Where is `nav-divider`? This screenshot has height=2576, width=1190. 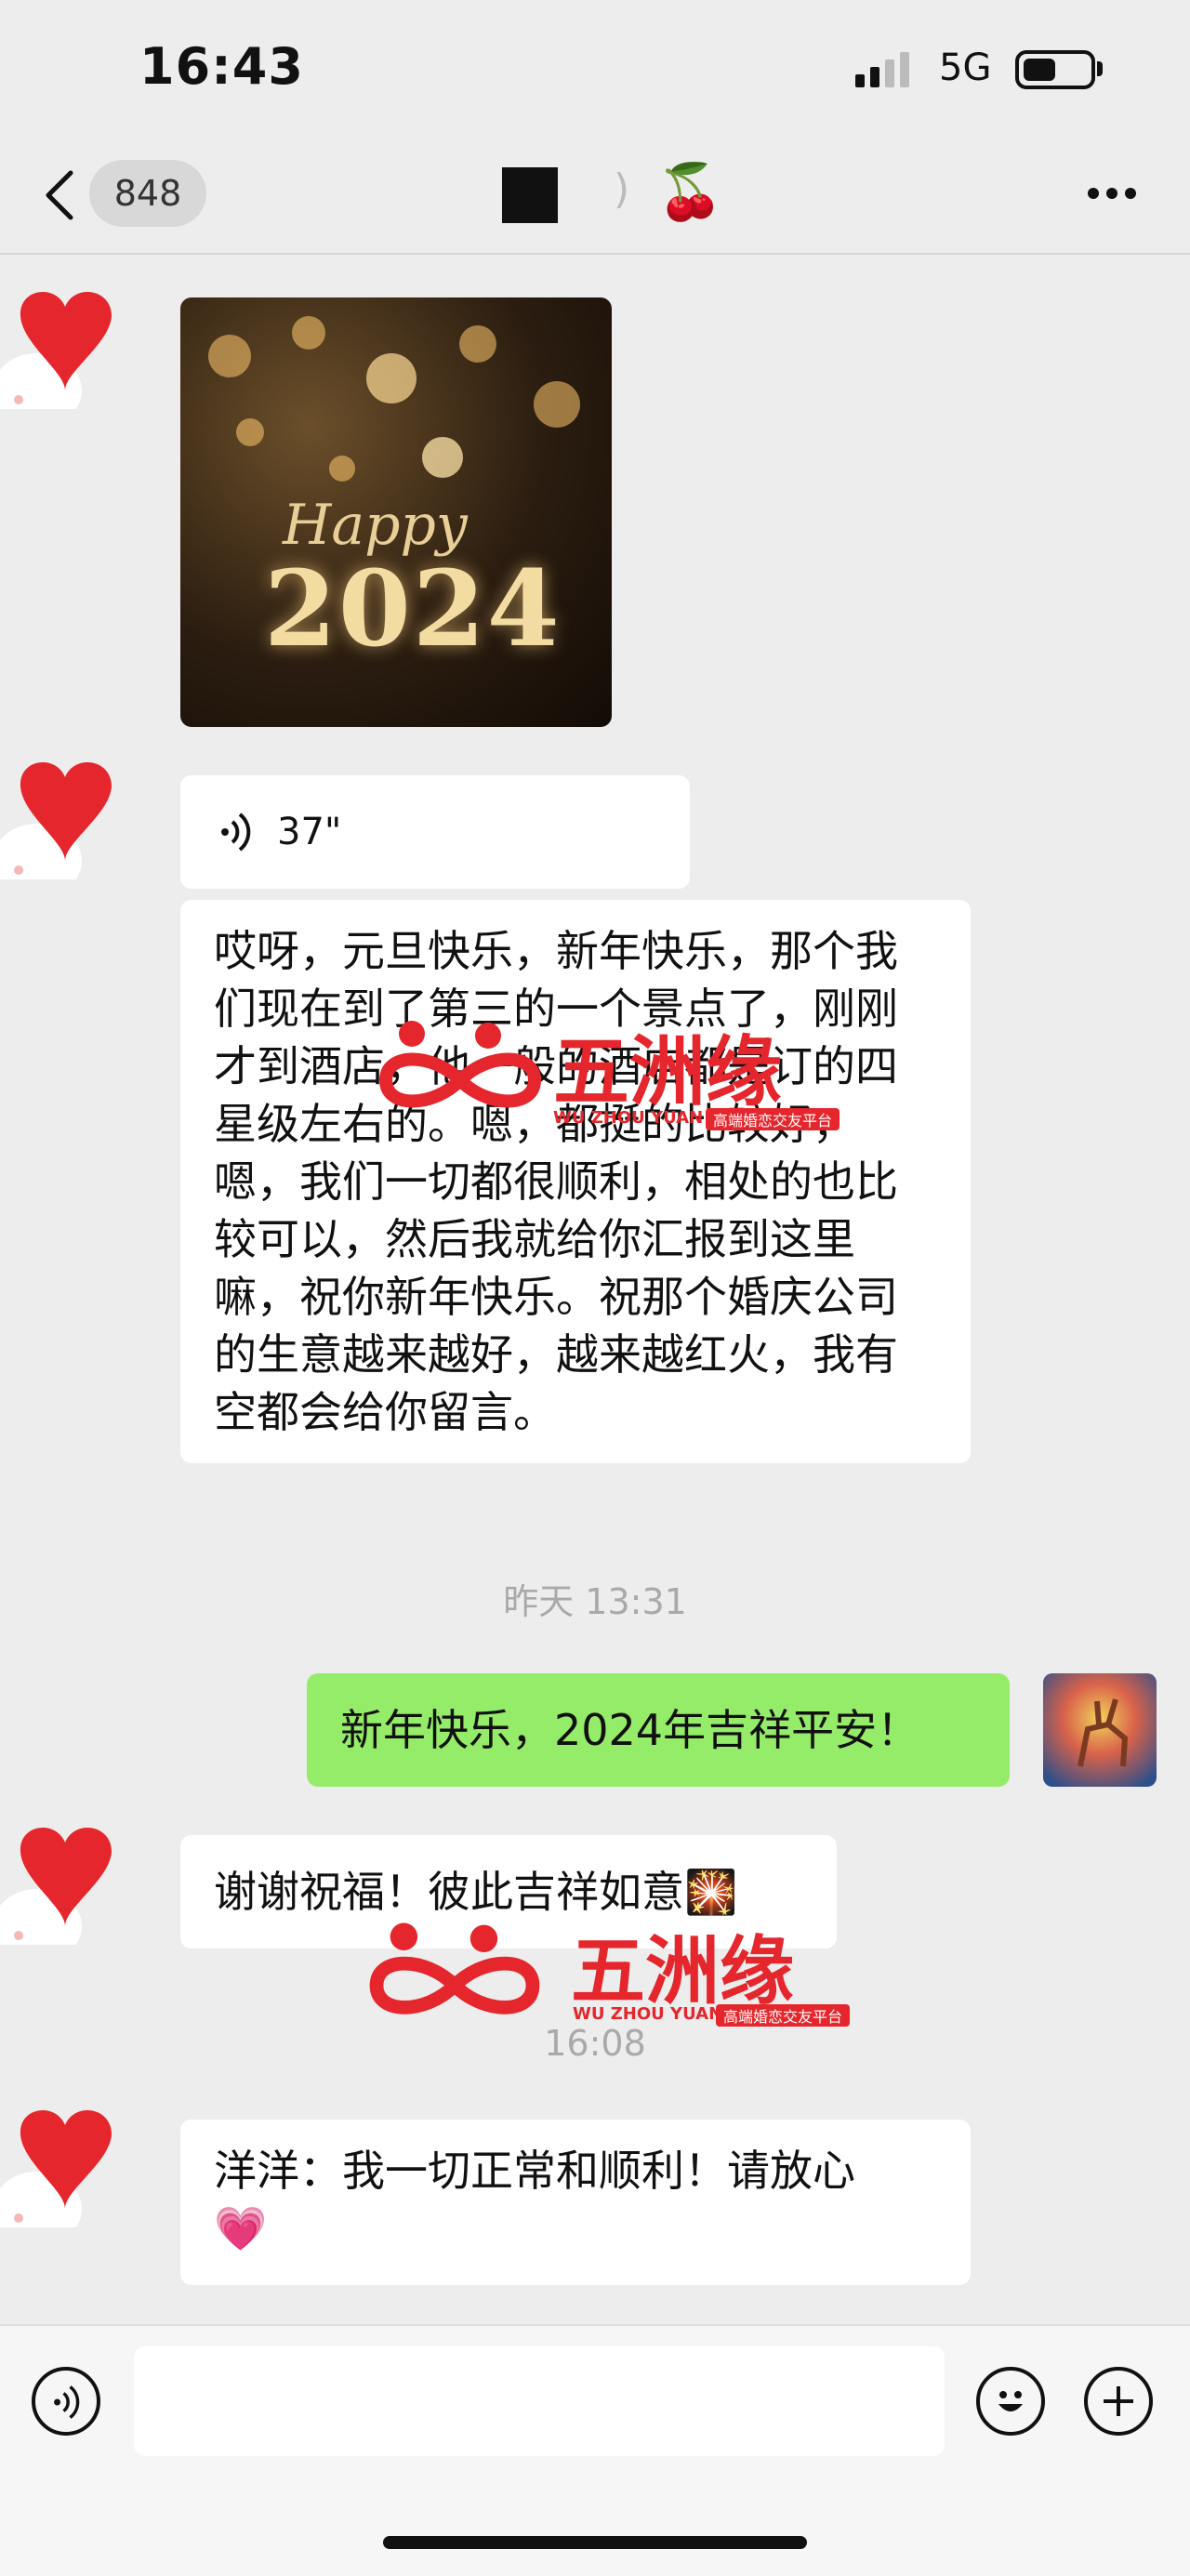 nav-divider is located at coordinates (595, 254).